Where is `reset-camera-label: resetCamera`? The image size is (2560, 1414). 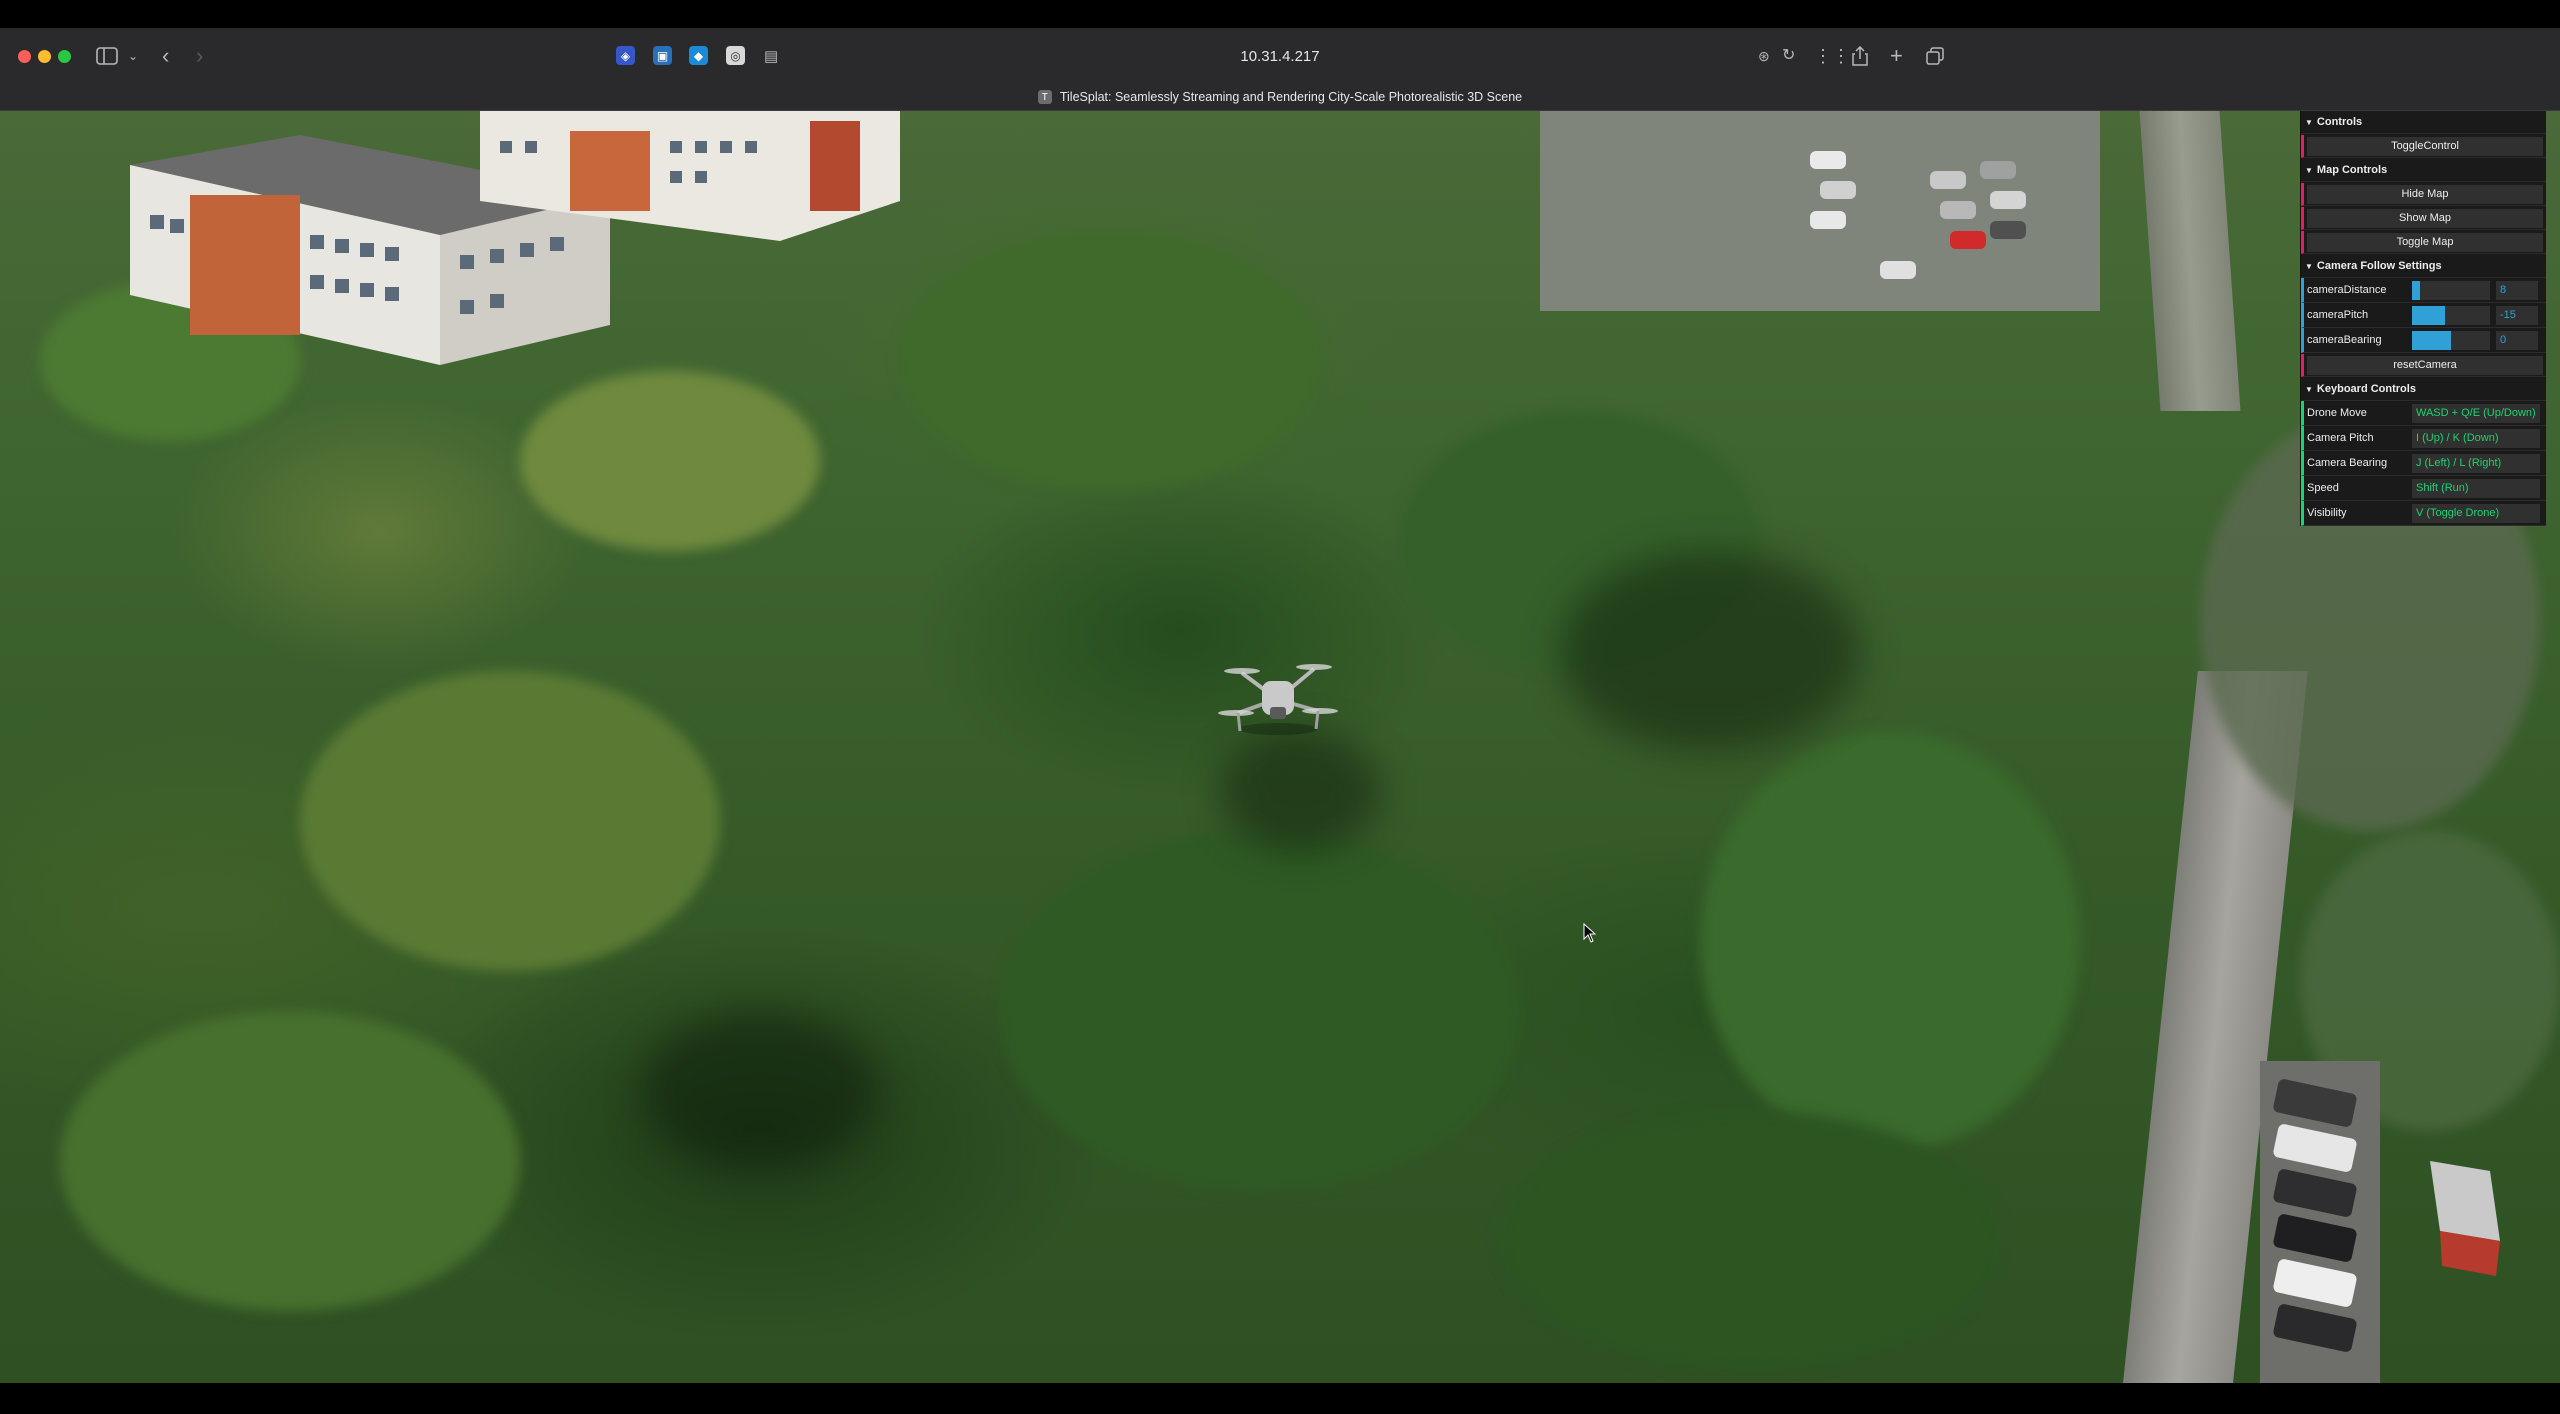
reset-camera-label: resetCamera is located at coordinates (2425, 365).